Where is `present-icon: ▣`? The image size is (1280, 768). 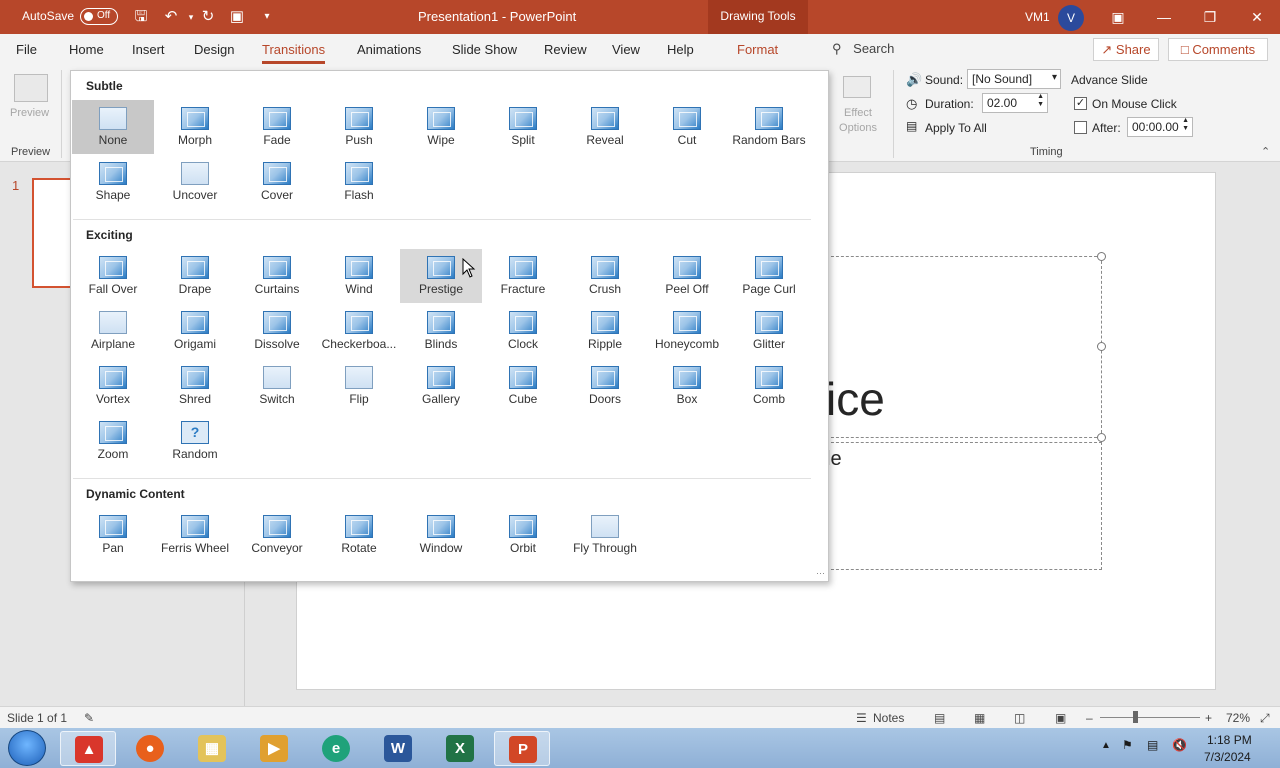
present-icon: ▣ is located at coordinates (237, 17).